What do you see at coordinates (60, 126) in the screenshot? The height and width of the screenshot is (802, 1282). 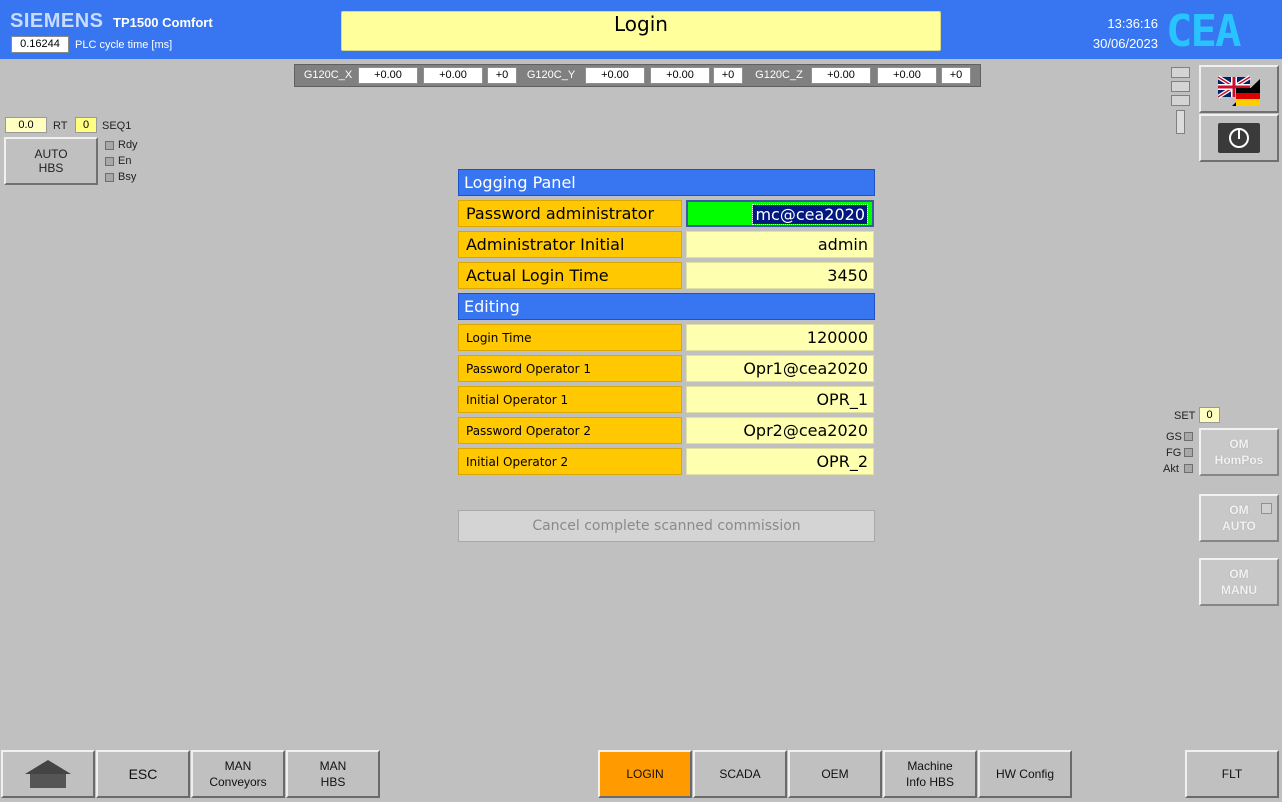 I see `rt-label: RT` at bounding box center [60, 126].